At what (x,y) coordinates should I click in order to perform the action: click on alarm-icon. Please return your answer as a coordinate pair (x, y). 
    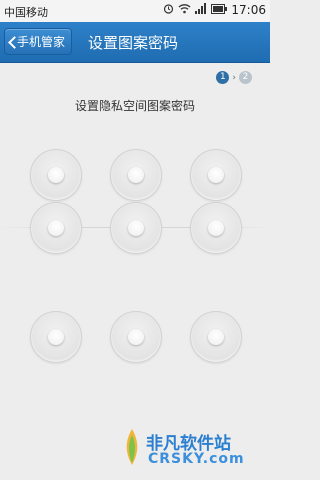
    Looking at the image, I should click on (168, 10).